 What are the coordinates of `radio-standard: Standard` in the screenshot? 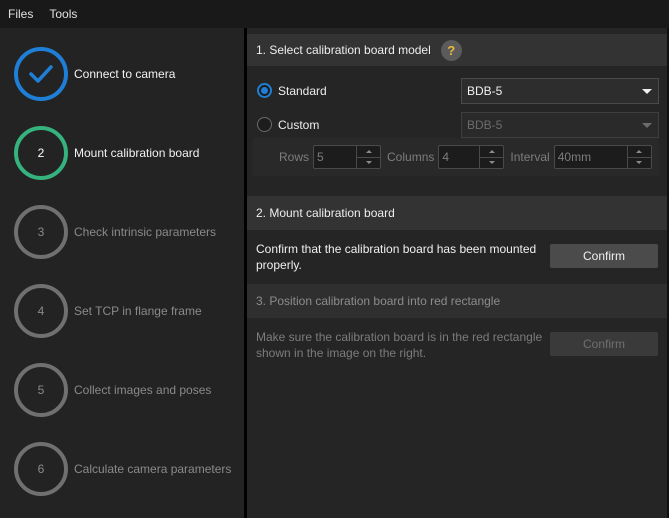 It's located at (292, 90).